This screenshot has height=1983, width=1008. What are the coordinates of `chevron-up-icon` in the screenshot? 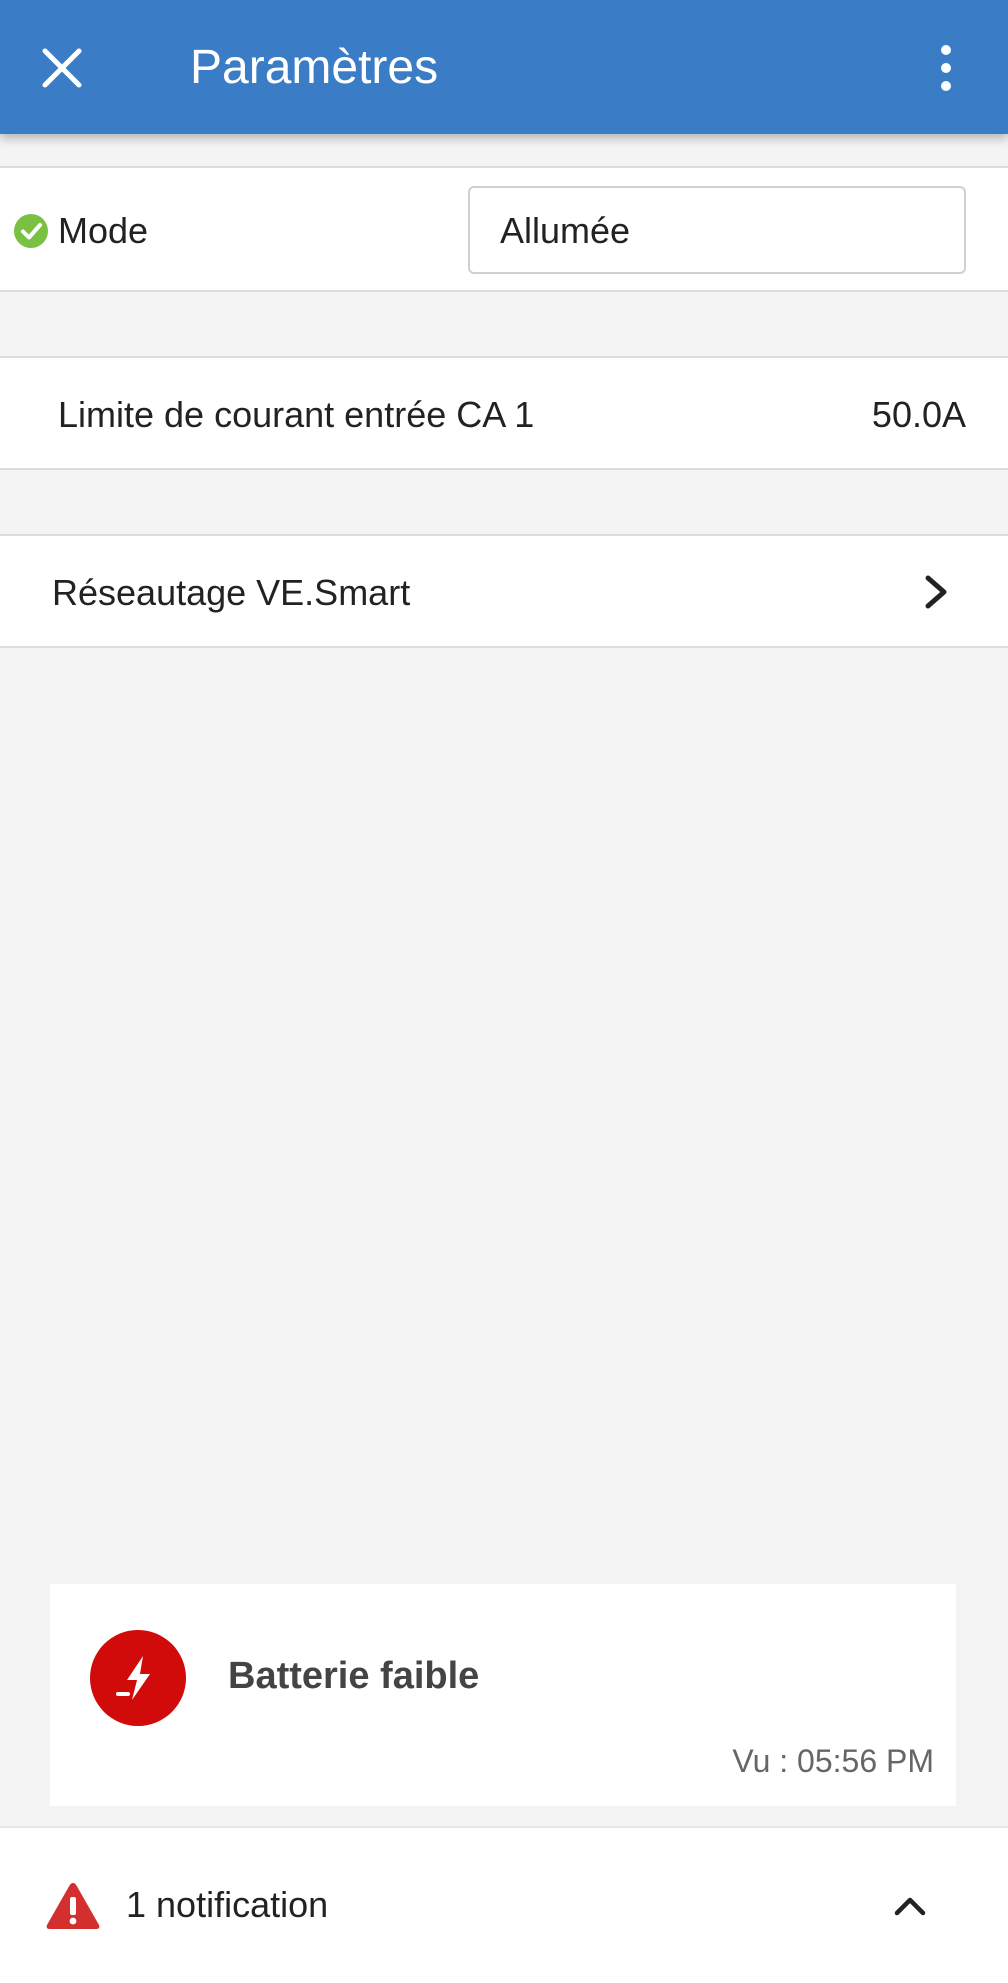 It's located at (910, 1906).